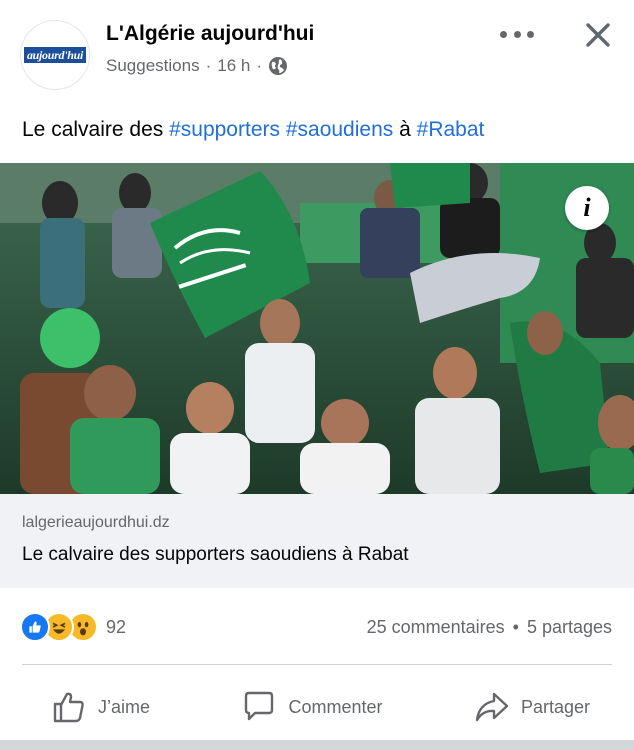  Describe the element at coordinates (116, 626) in the screenshot. I see `reaction-count: 92` at that location.